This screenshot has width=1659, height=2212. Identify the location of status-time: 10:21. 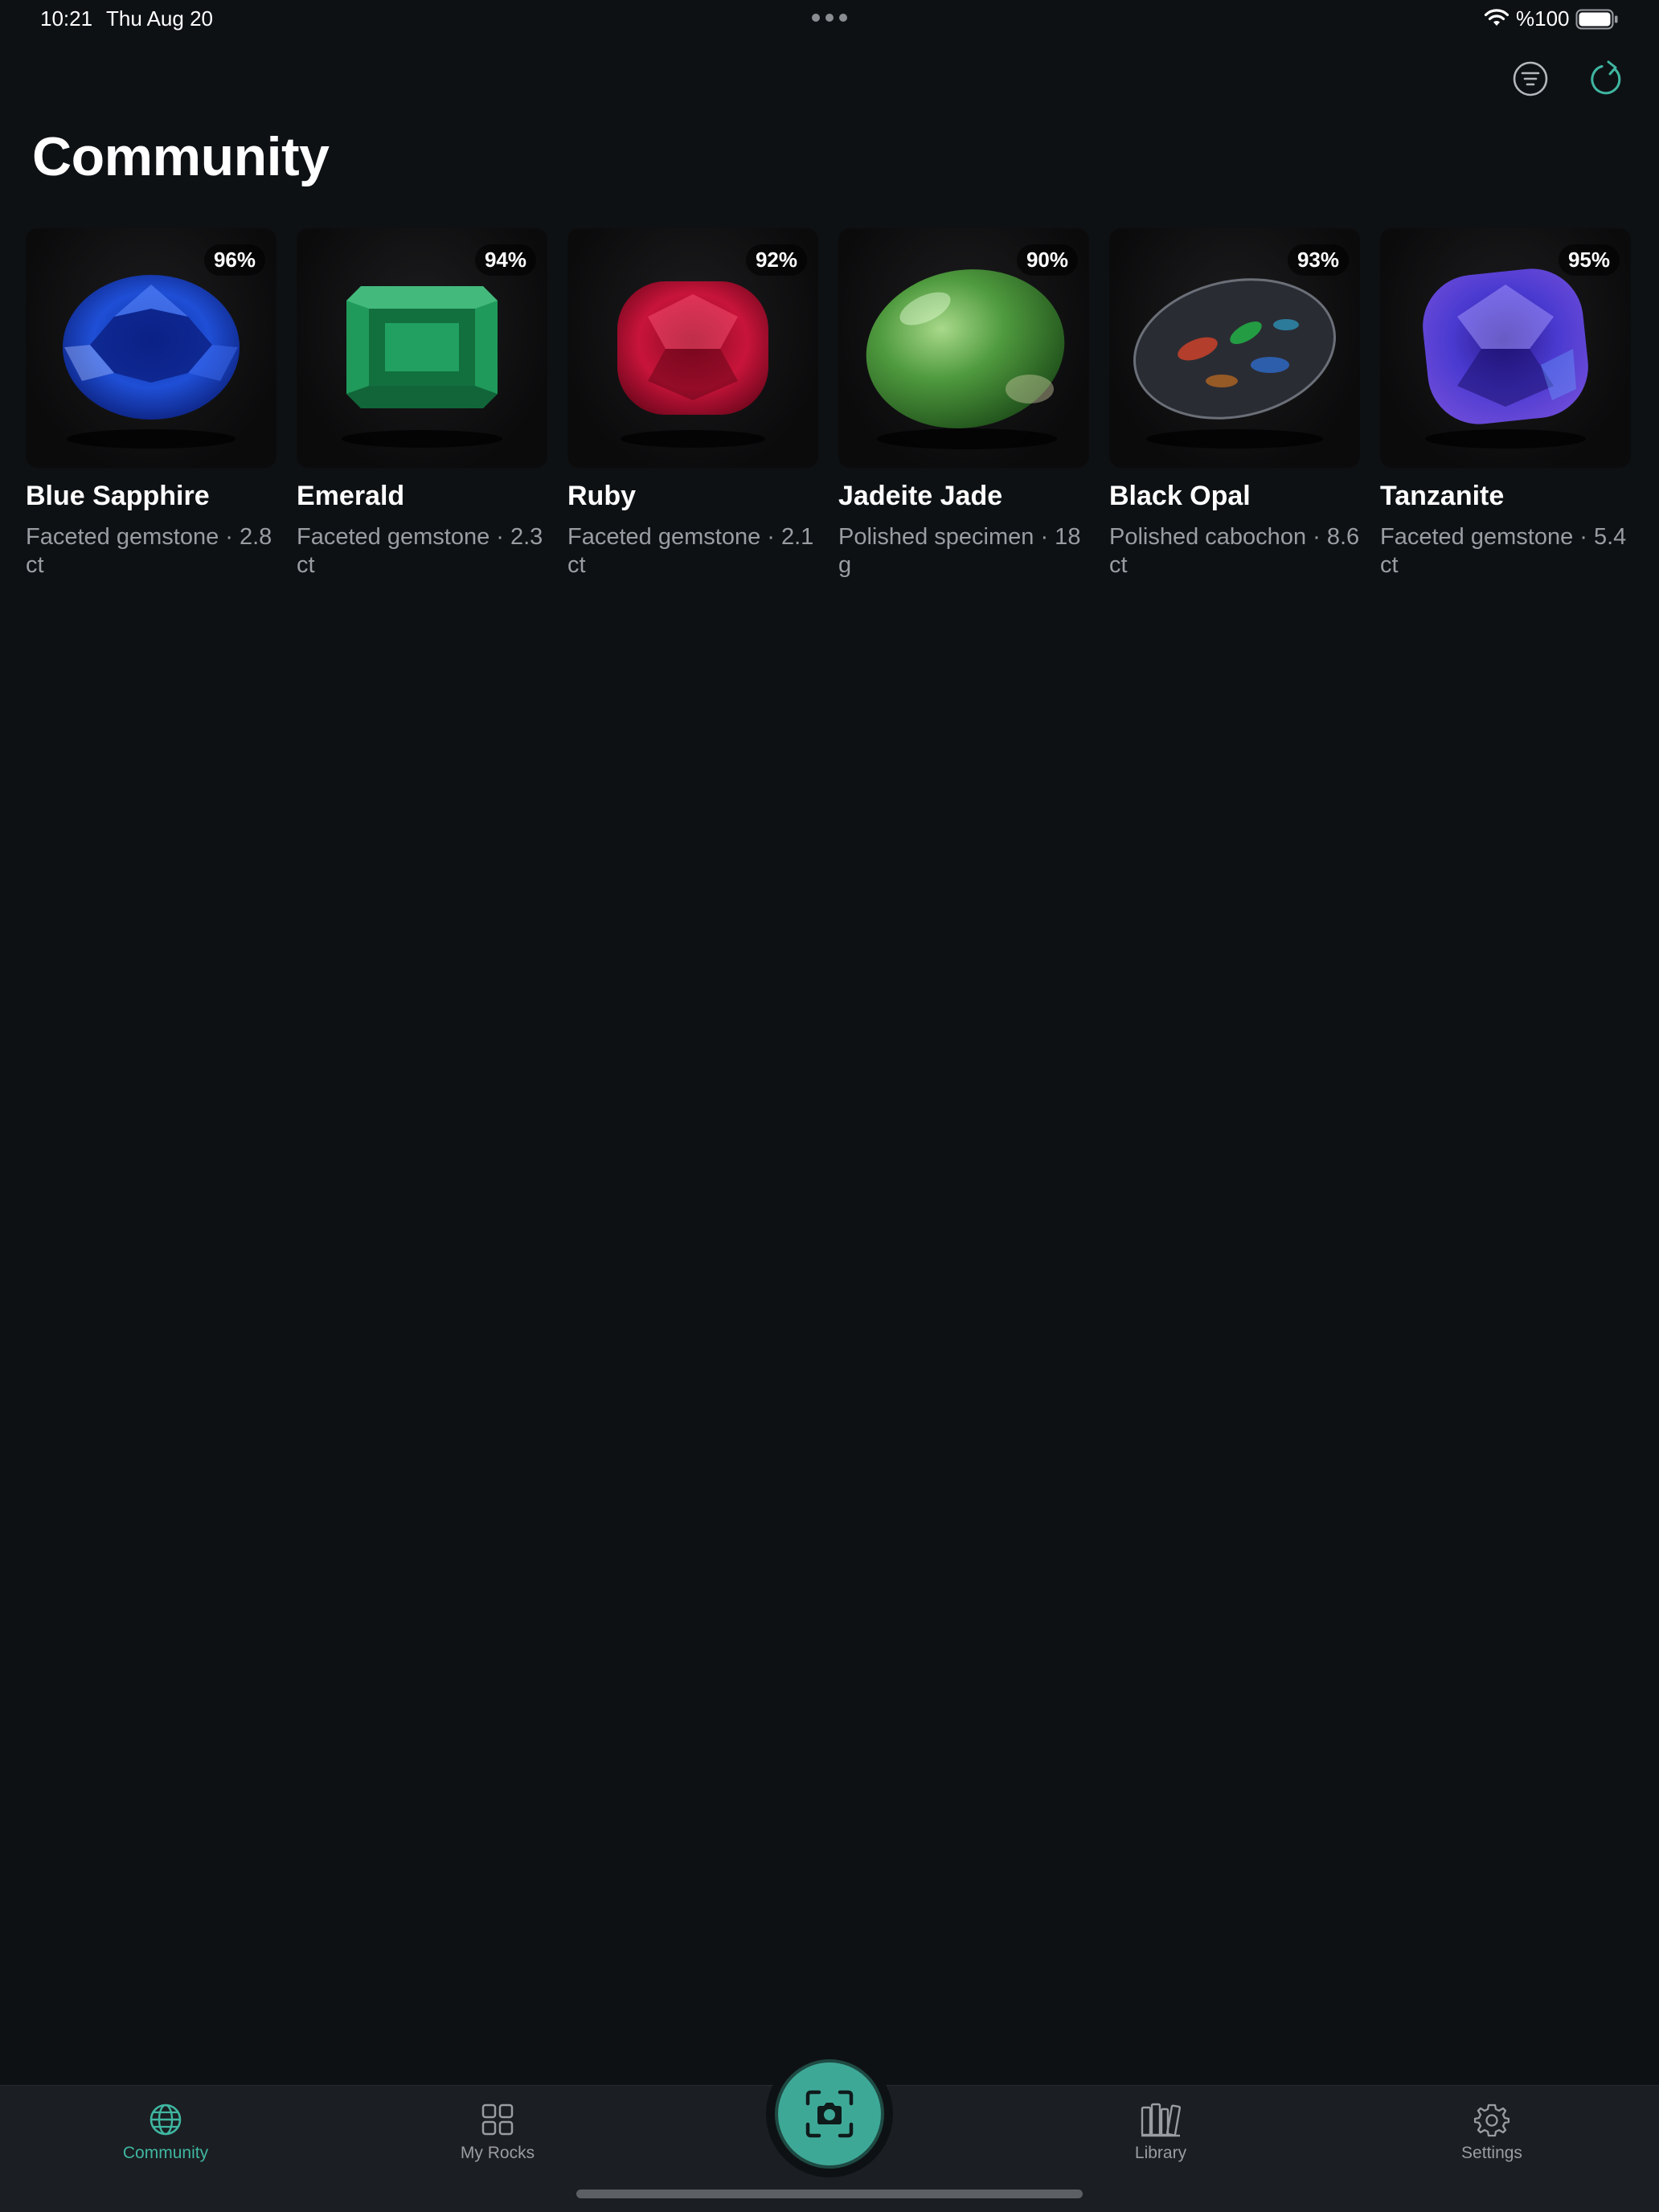
(66, 18).